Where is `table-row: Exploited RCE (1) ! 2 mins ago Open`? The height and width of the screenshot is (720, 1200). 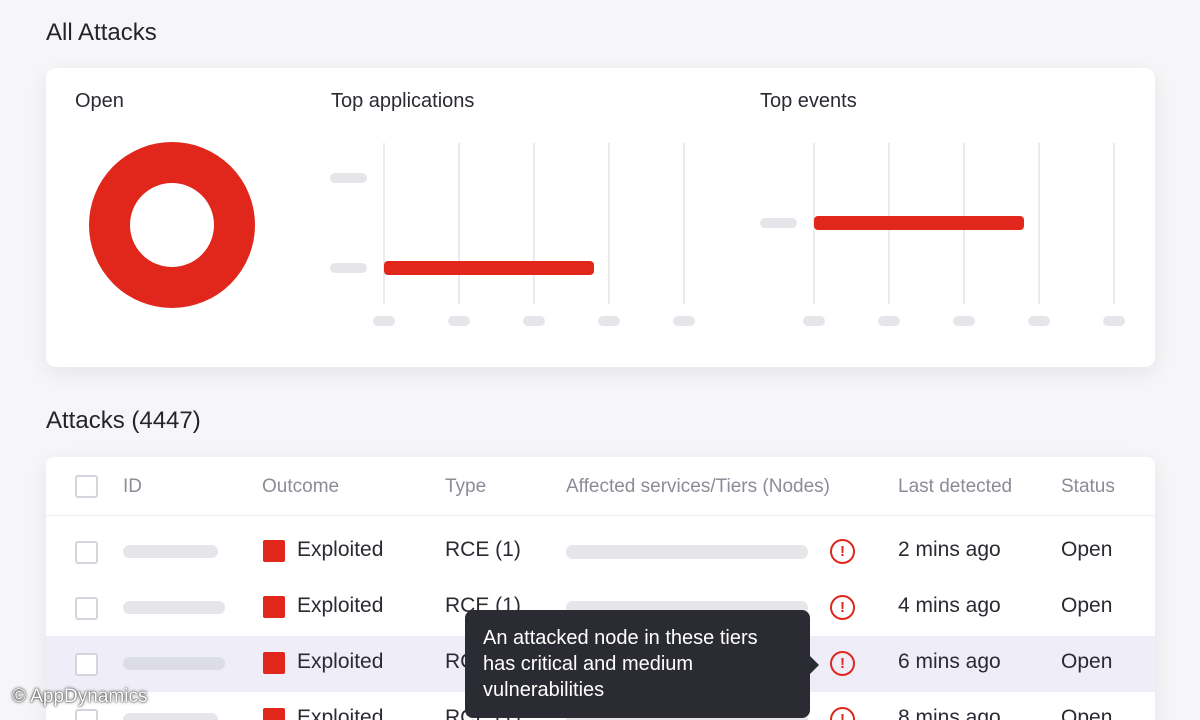 table-row: Exploited RCE (1) ! 2 mins ago Open is located at coordinates (600, 552).